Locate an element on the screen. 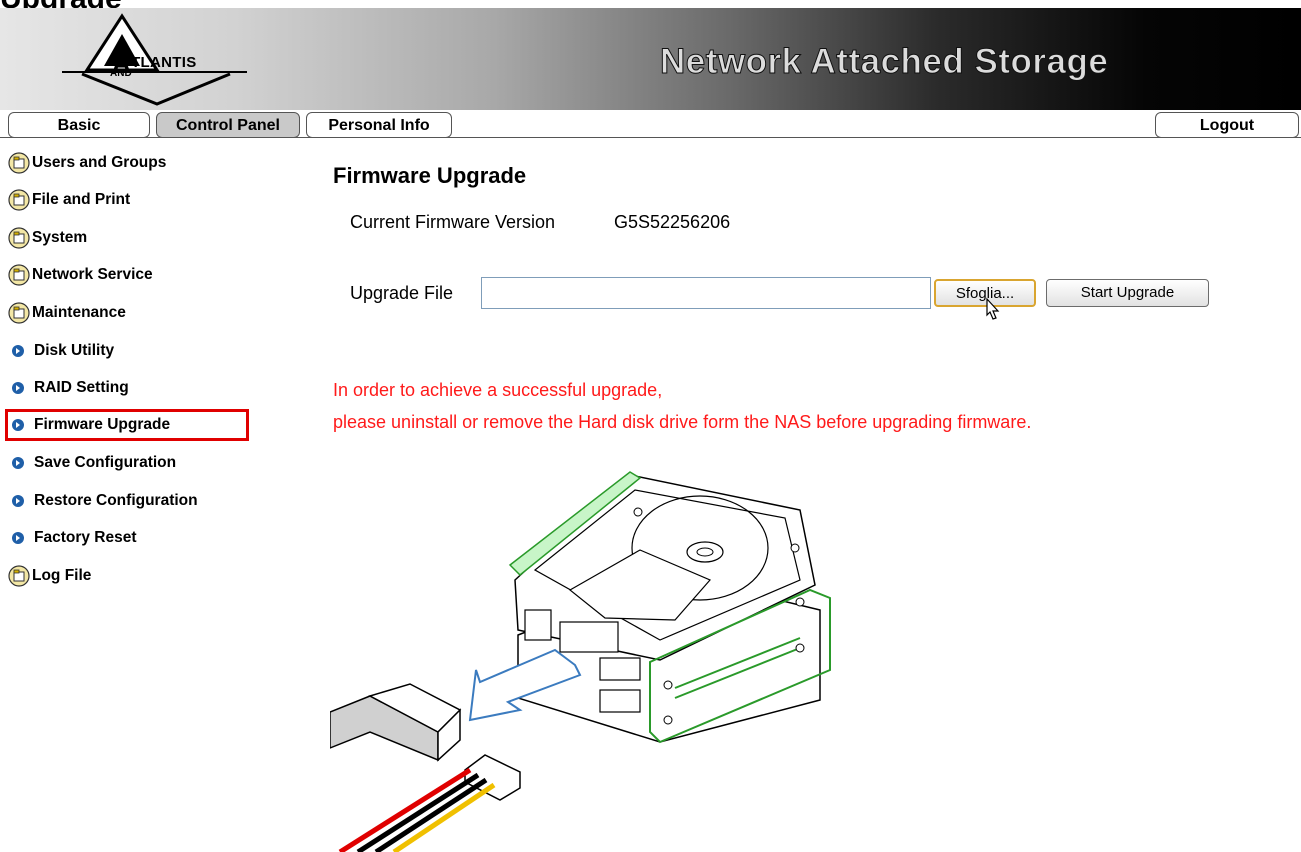  sidebar-item-label: Log File is located at coordinates (62, 575).